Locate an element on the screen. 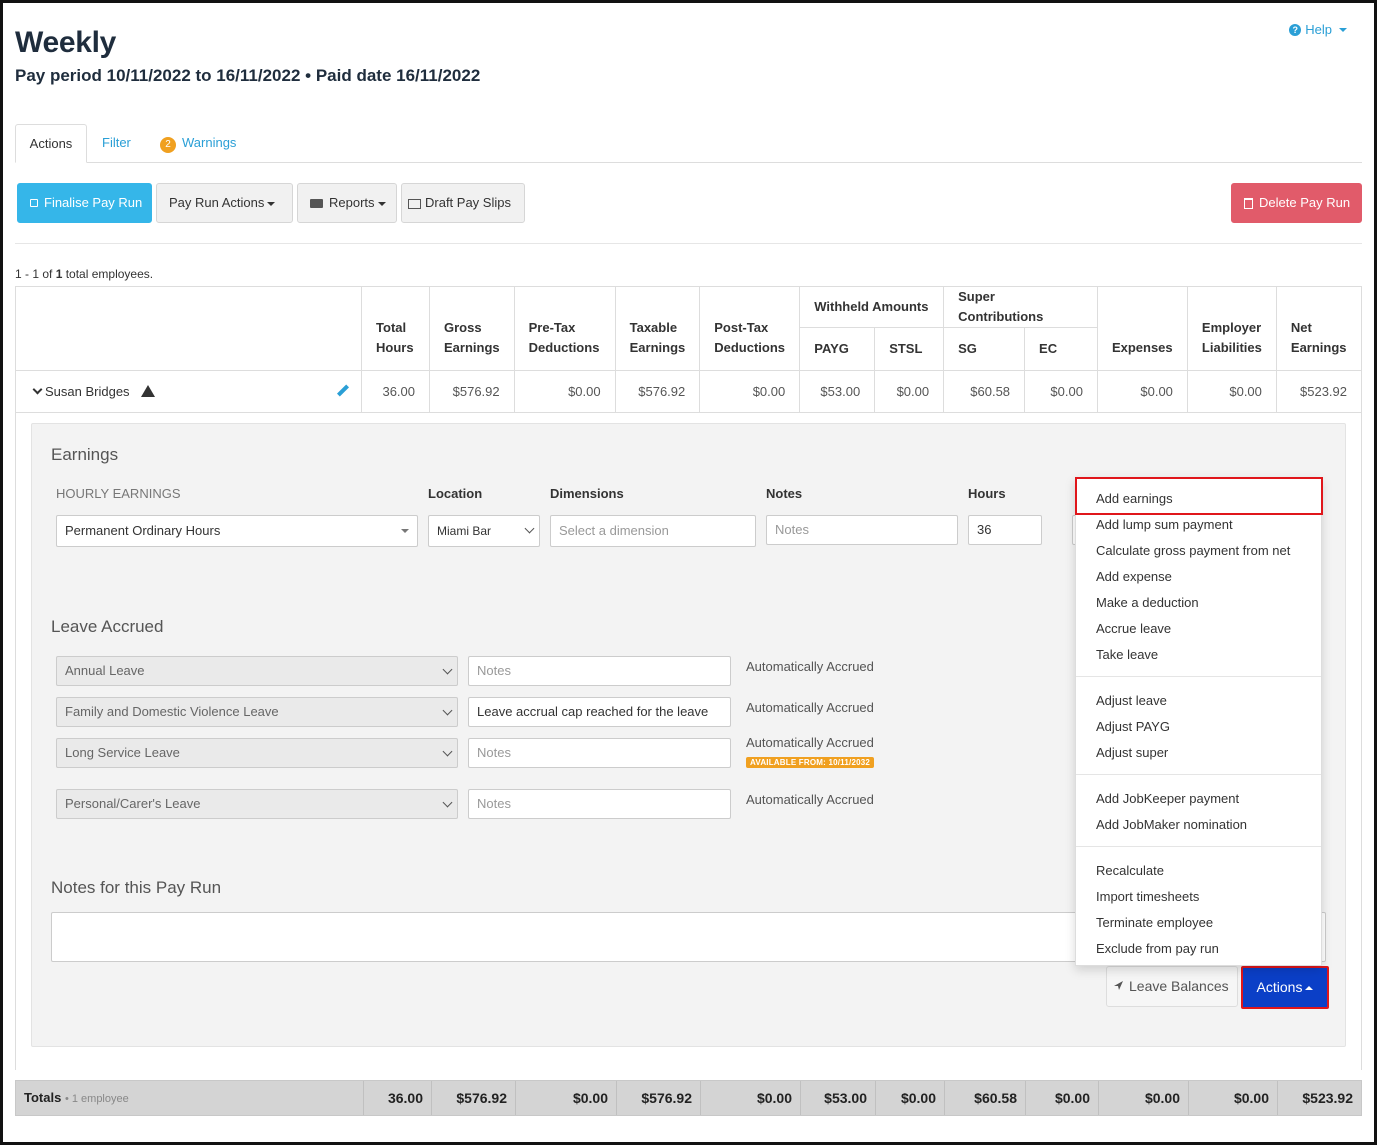 The image size is (1377, 1145). menu-item-terminate-employee: Terminate employee is located at coordinates (1154, 922).